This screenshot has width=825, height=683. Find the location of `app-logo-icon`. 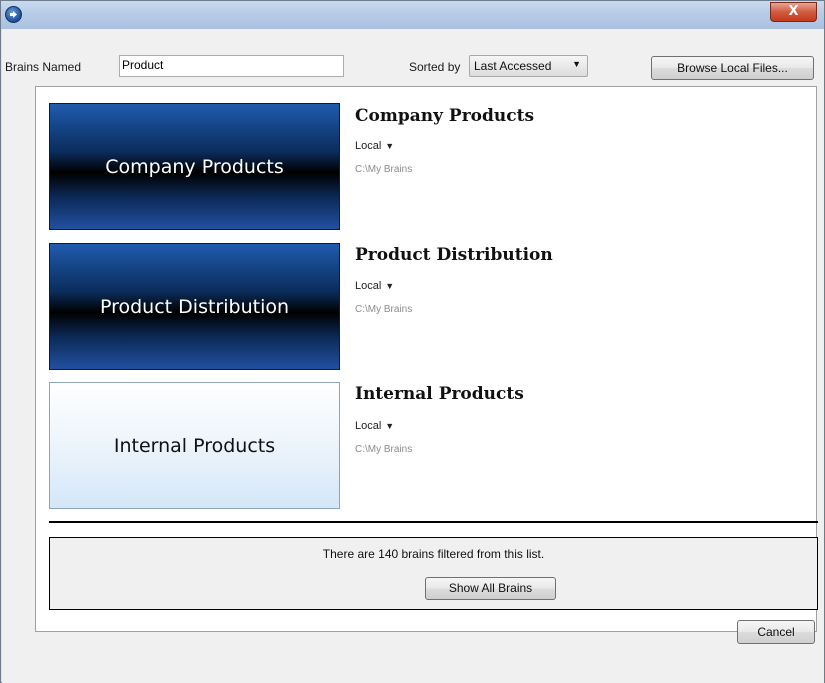

app-logo-icon is located at coordinates (13, 14).